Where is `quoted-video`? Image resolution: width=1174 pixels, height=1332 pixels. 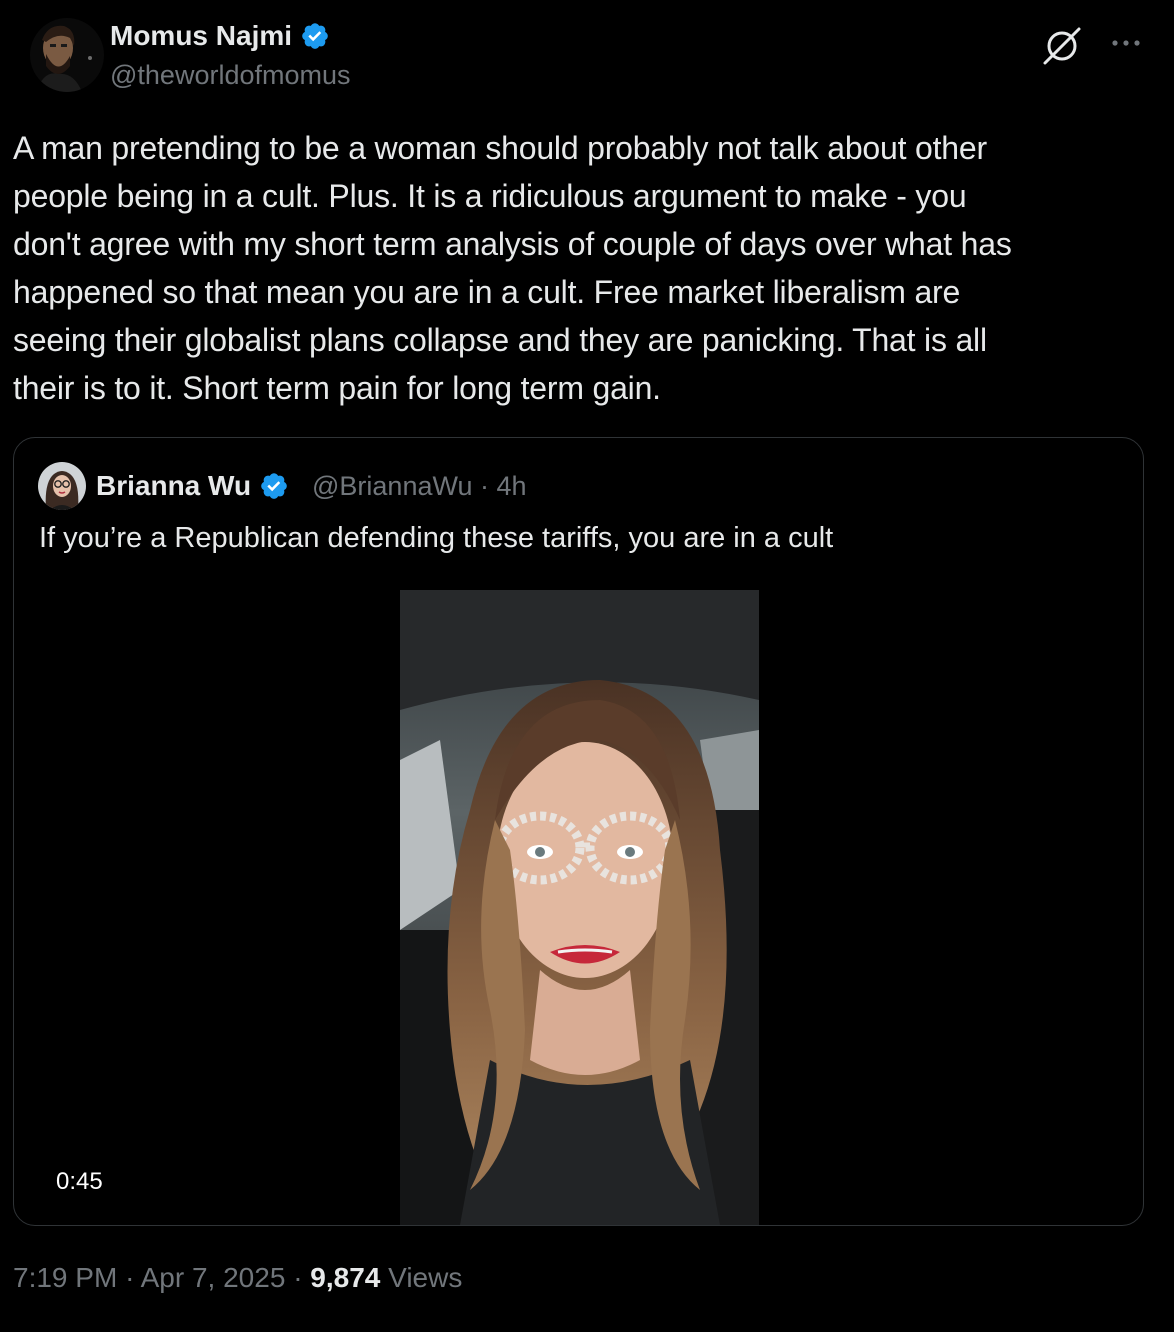 quoted-video is located at coordinates (579, 907).